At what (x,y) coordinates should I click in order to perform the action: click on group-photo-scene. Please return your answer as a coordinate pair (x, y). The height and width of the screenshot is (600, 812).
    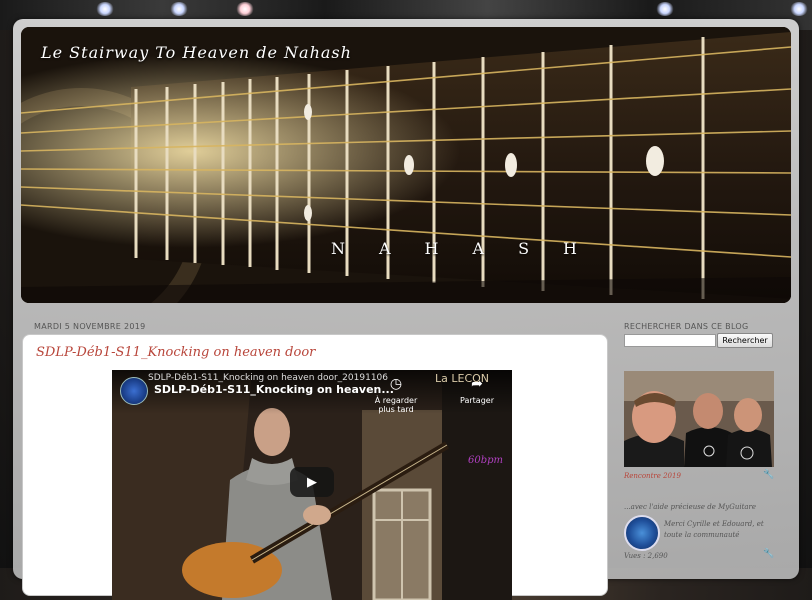
    Looking at the image, I should click on (699, 419).